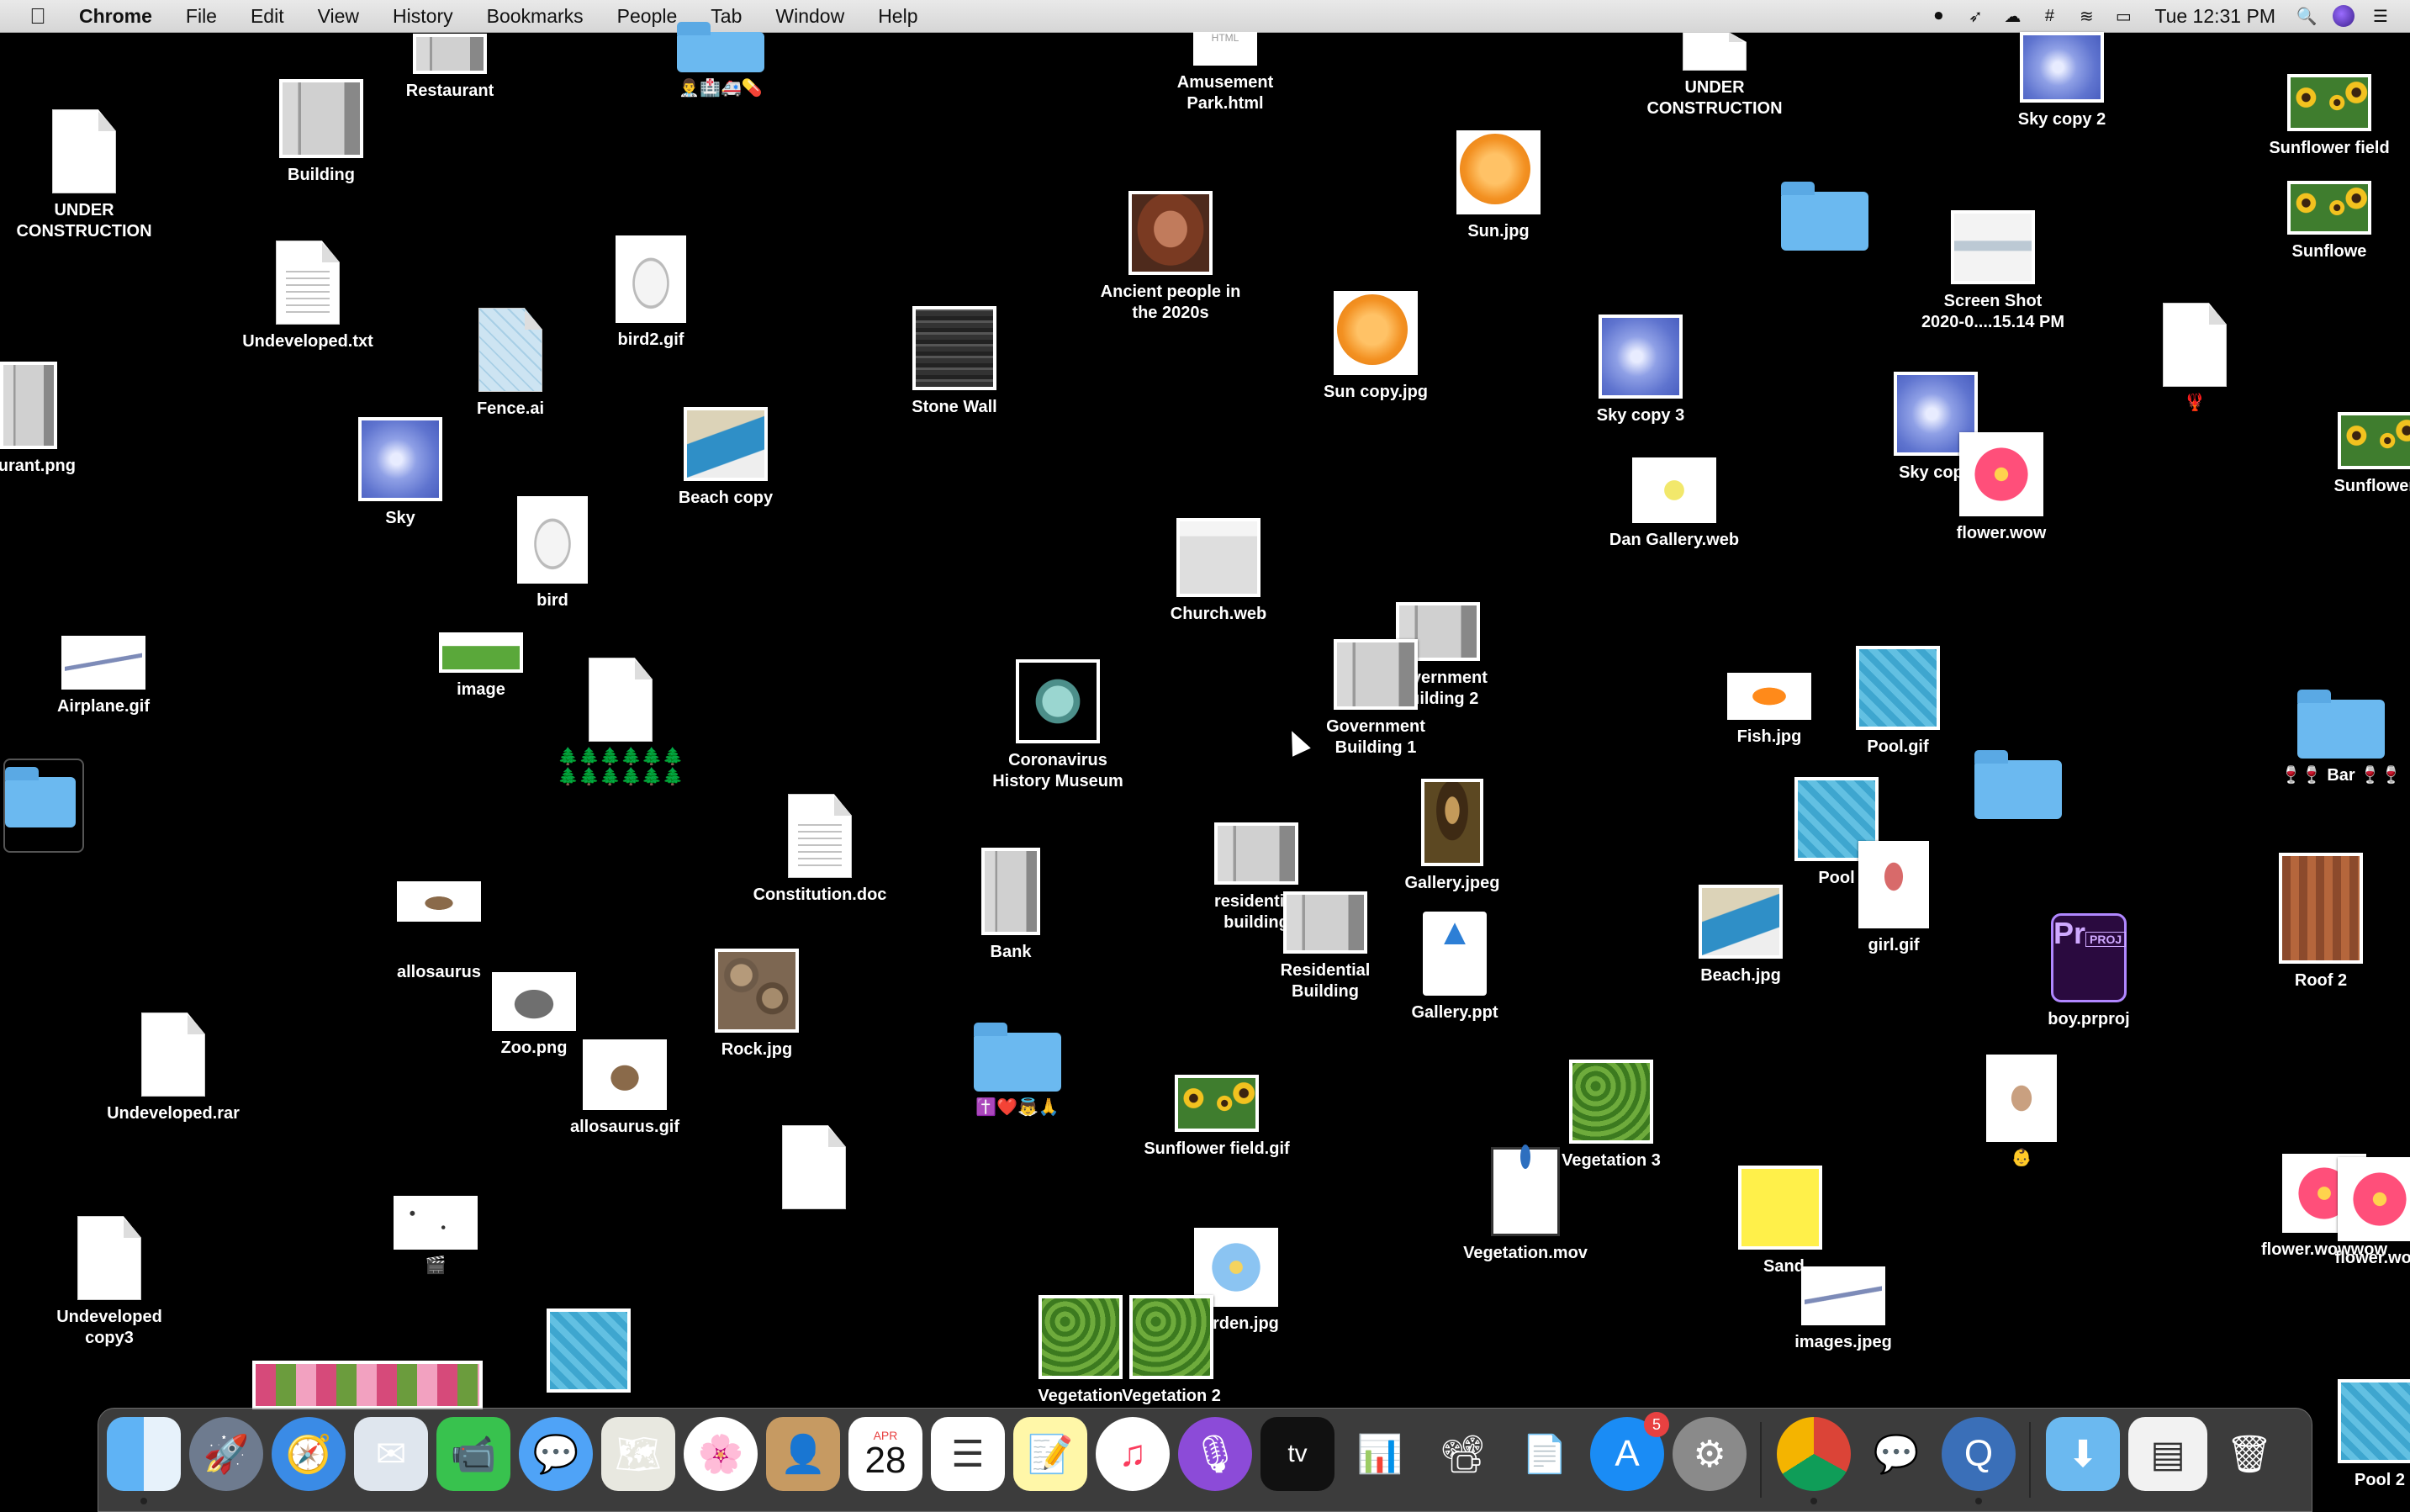 The width and height of the screenshot is (2410, 1512). What do you see at coordinates (2018, 797) in the screenshot?
I see `desktop-icon-folder-beach: 🏖🏖🏖` at bounding box center [2018, 797].